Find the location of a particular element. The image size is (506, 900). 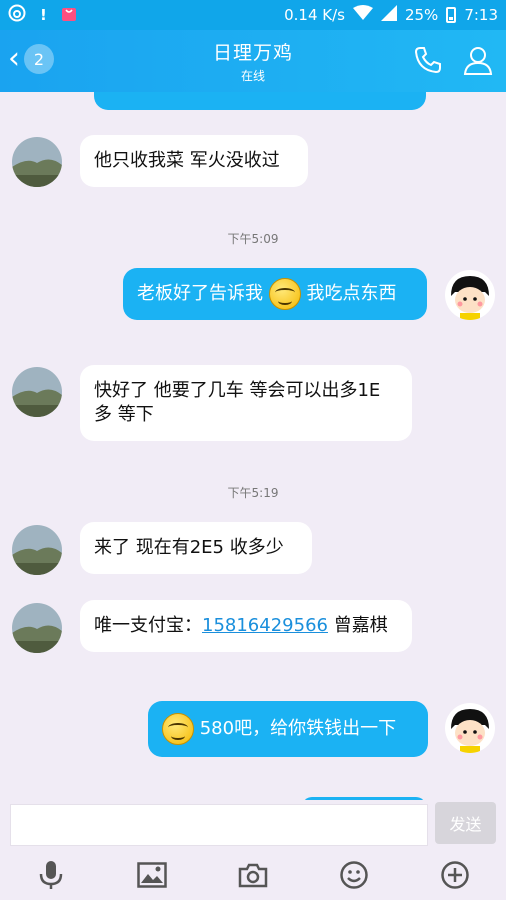

message-bubble: 唯一支付宝：15816429566 曾嘉棋 is located at coordinates (246, 626).